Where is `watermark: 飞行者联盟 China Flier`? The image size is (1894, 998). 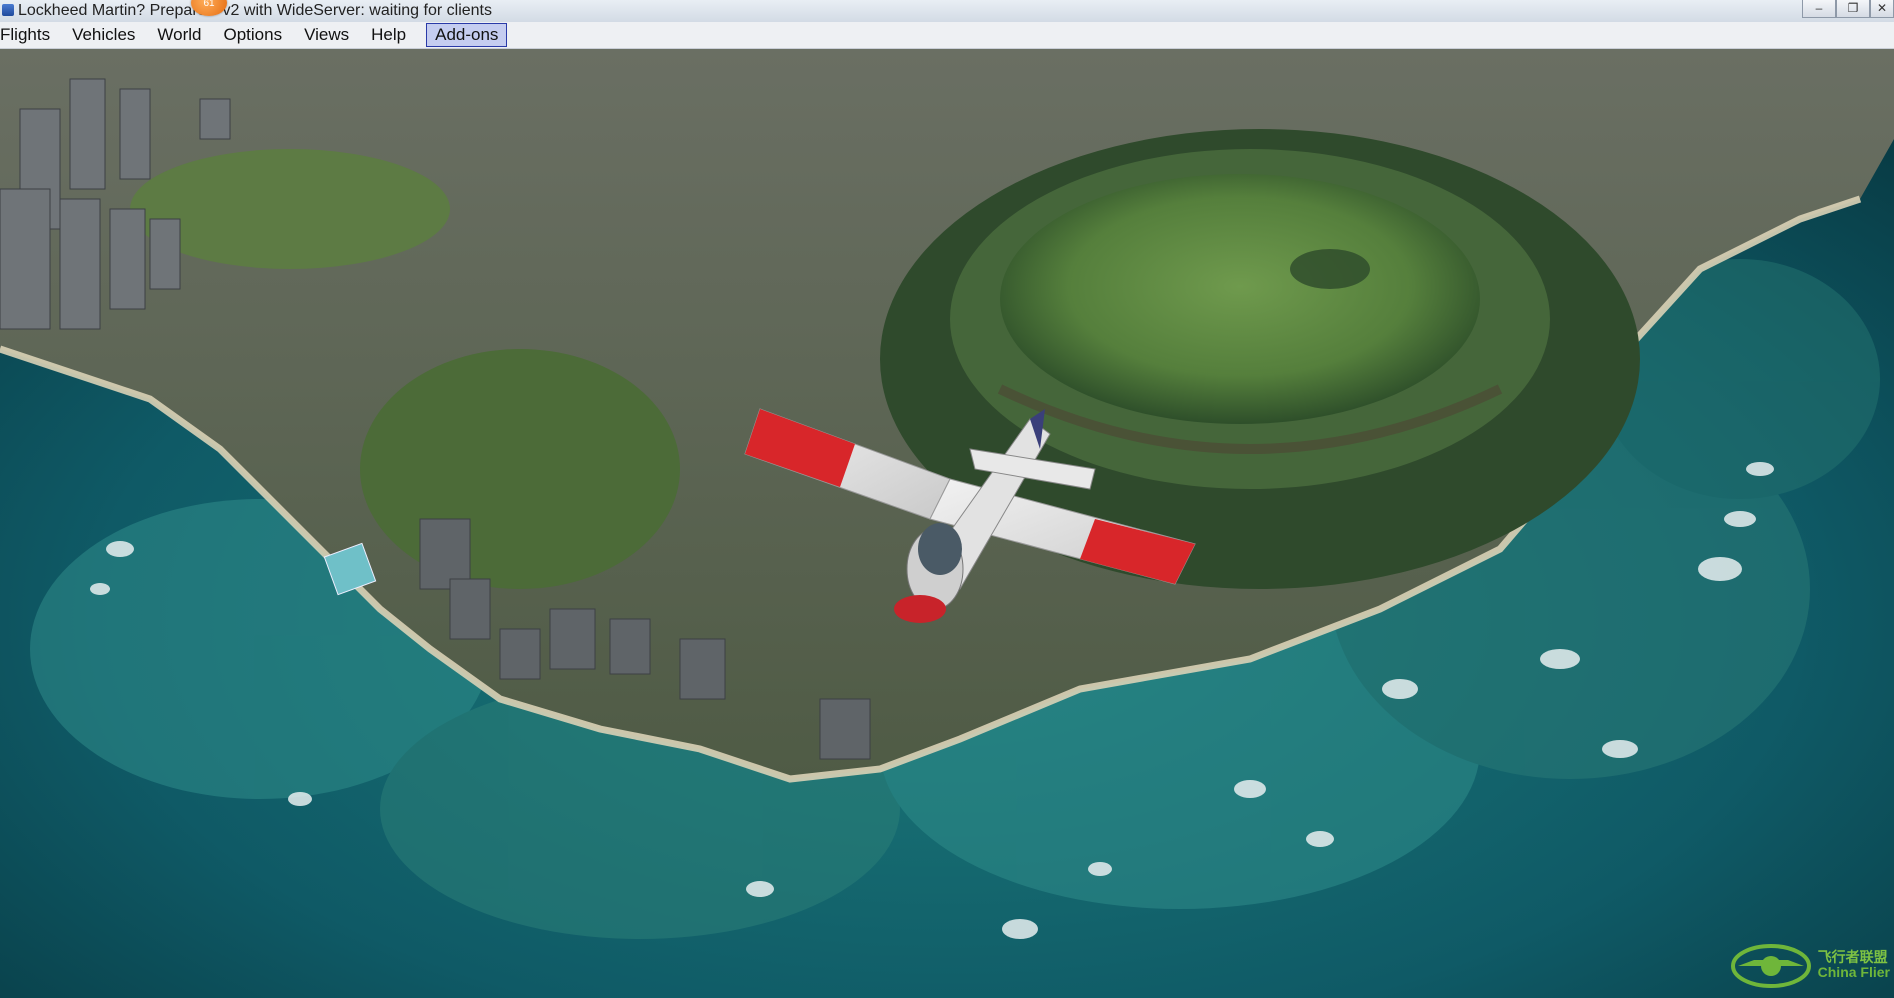 watermark: 飞行者联盟 China Flier is located at coordinates (1809, 965).